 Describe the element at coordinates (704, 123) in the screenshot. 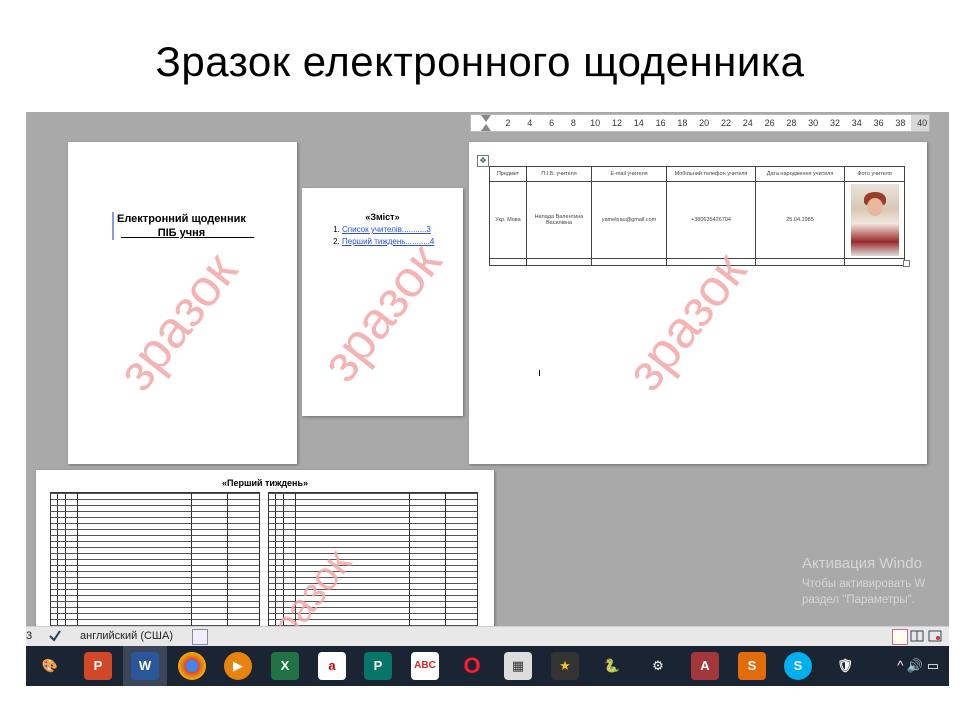

I see `ruler-tick: 20` at that location.